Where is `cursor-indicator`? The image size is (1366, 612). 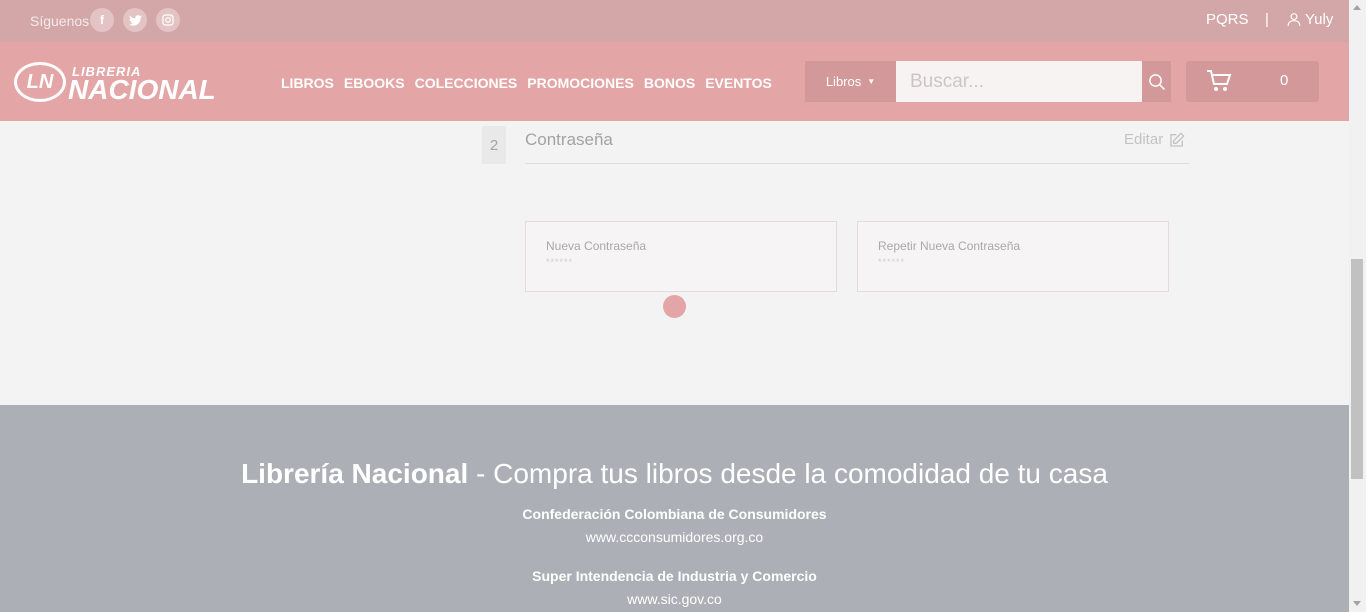
cursor-indicator is located at coordinates (674, 306).